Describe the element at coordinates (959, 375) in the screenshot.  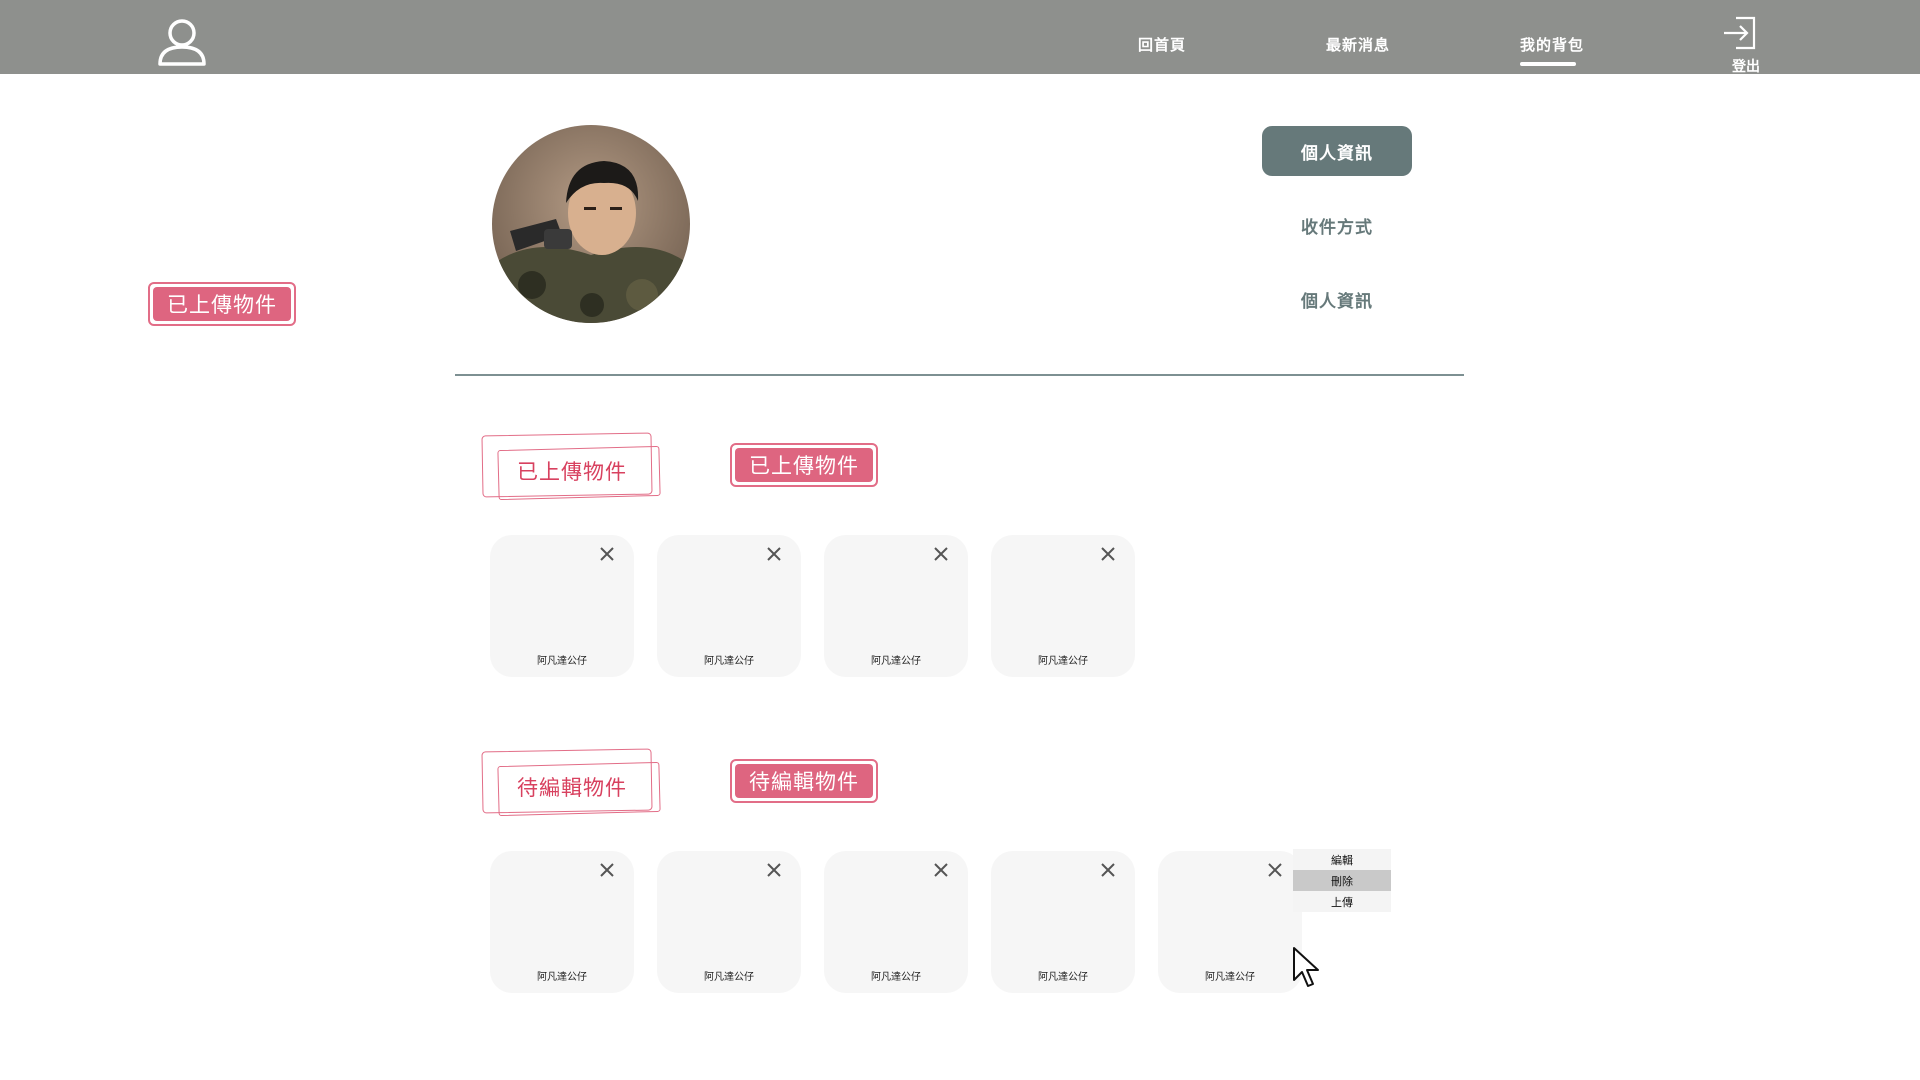
I see `section-divider` at that location.